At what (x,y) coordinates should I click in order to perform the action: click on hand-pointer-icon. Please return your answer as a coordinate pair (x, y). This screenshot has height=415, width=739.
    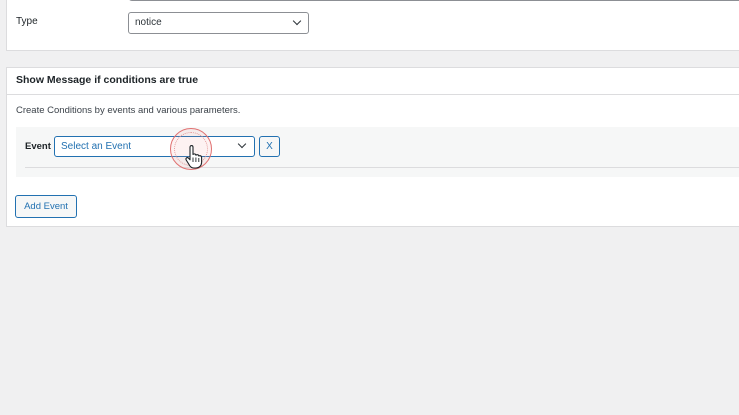
    Looking at the image, I should click on (194, 157).